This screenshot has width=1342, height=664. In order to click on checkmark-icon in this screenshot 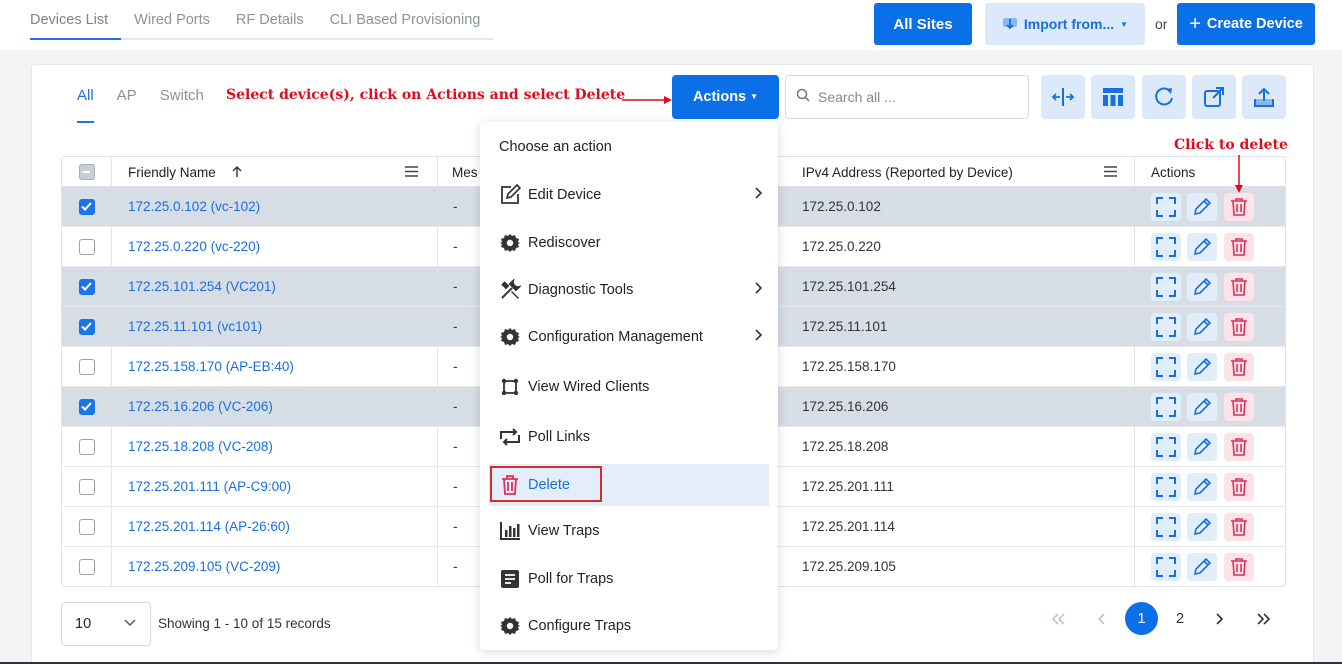, I will do `click(86, 406)`.